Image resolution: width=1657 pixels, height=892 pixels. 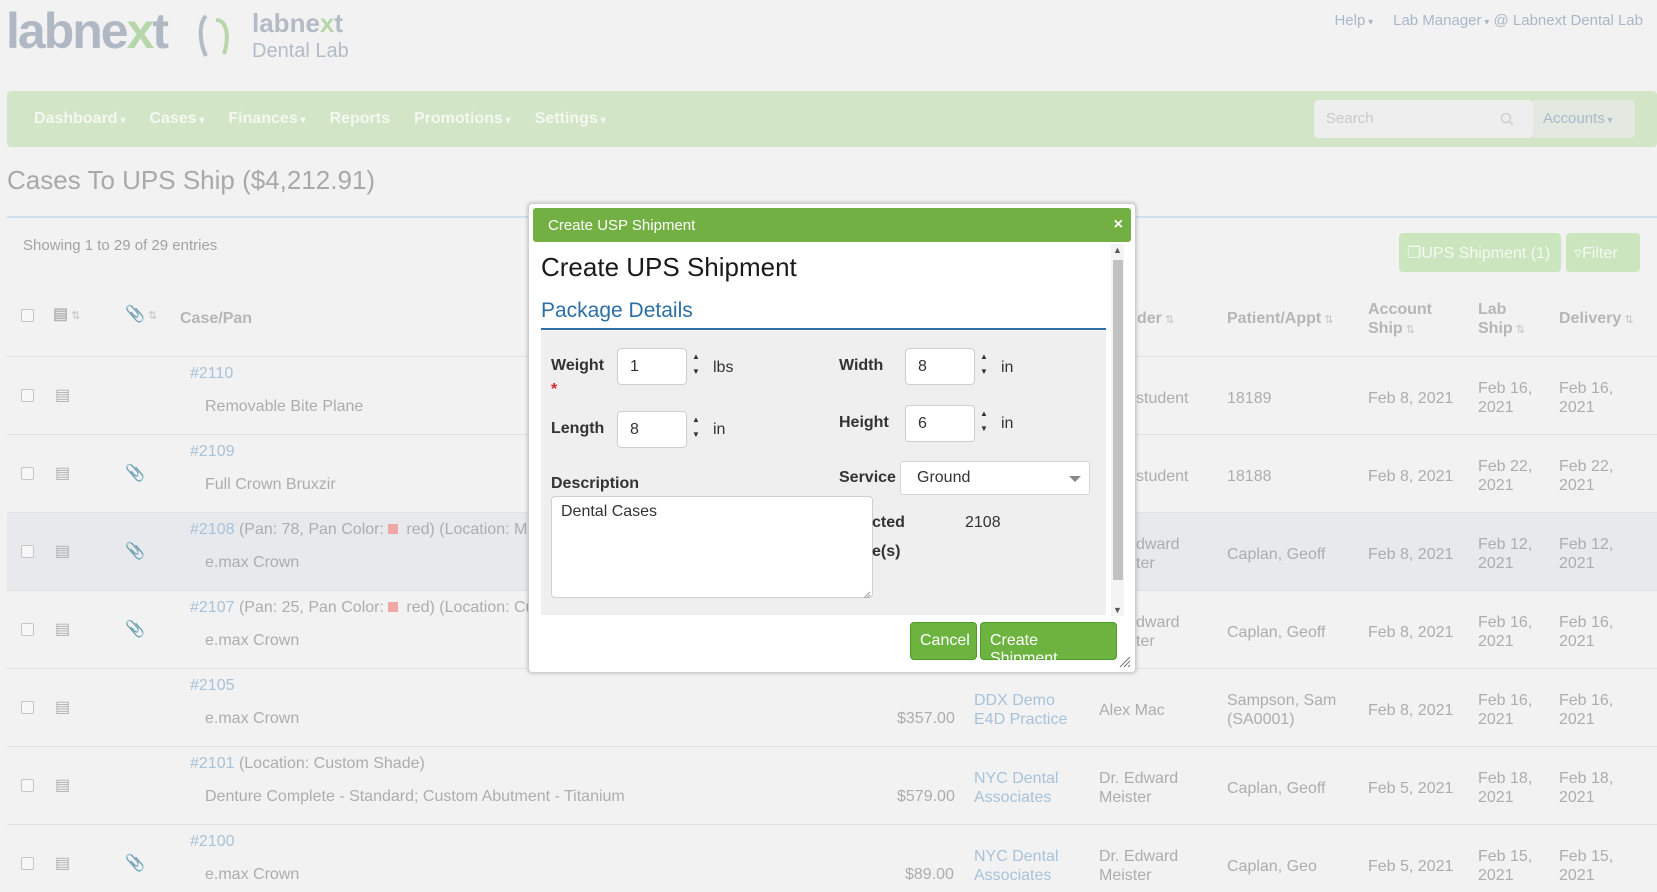 What do you see at coordinates (832, 225) in the screenshot?
I see `dialog-title-bar: Create USP Shipment ×` at bounding box center [832, 225].